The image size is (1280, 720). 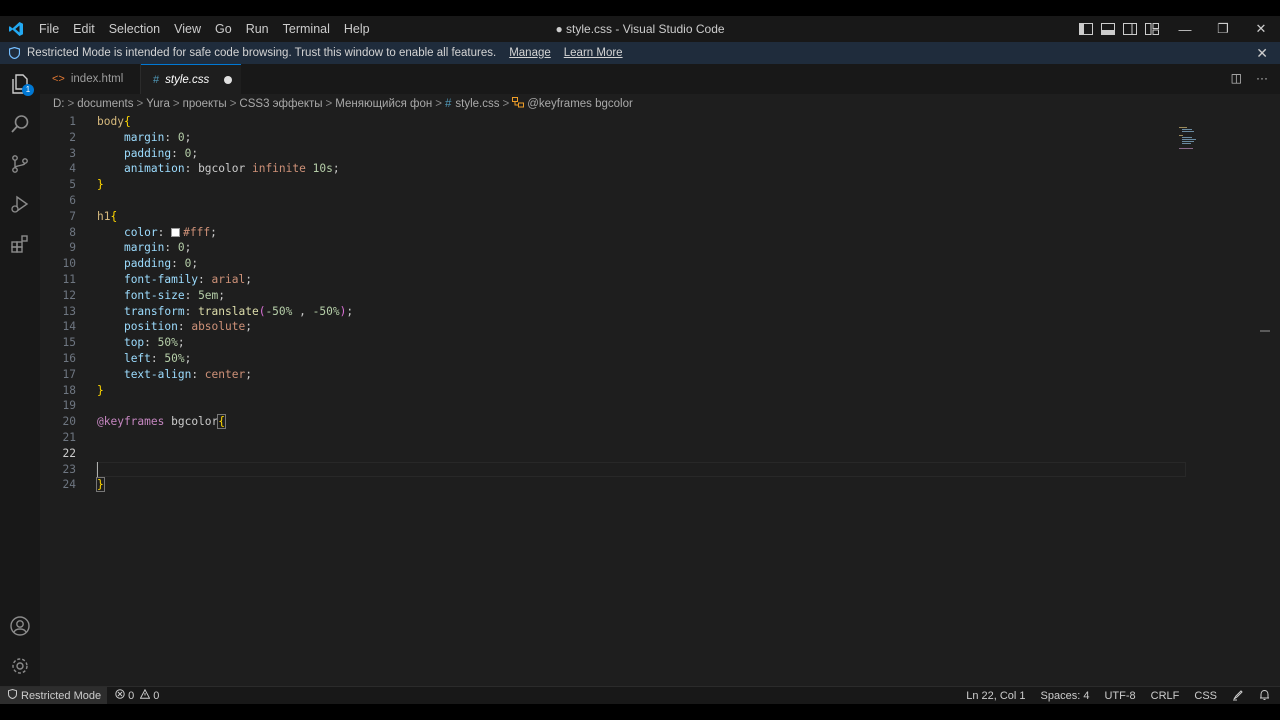 I want to click on code-line-11: font-family: arial;, so click(x=187, y=279).